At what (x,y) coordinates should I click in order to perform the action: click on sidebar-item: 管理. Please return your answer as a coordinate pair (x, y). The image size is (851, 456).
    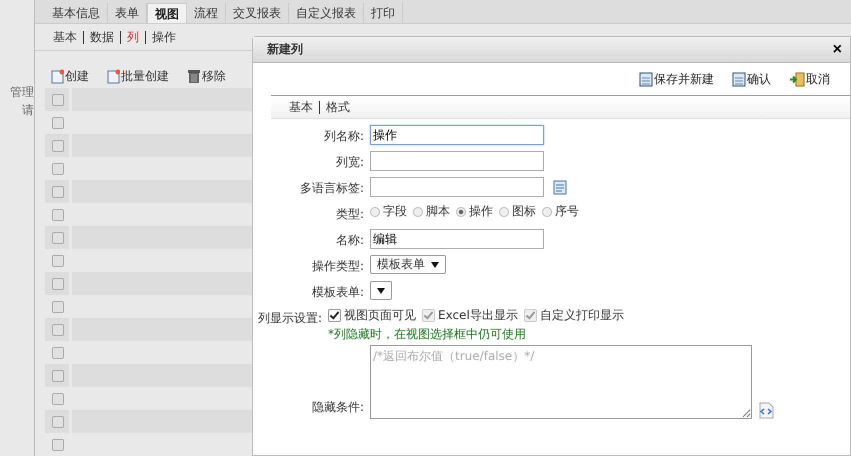
    Looking at the image, I should click on (22, 92).